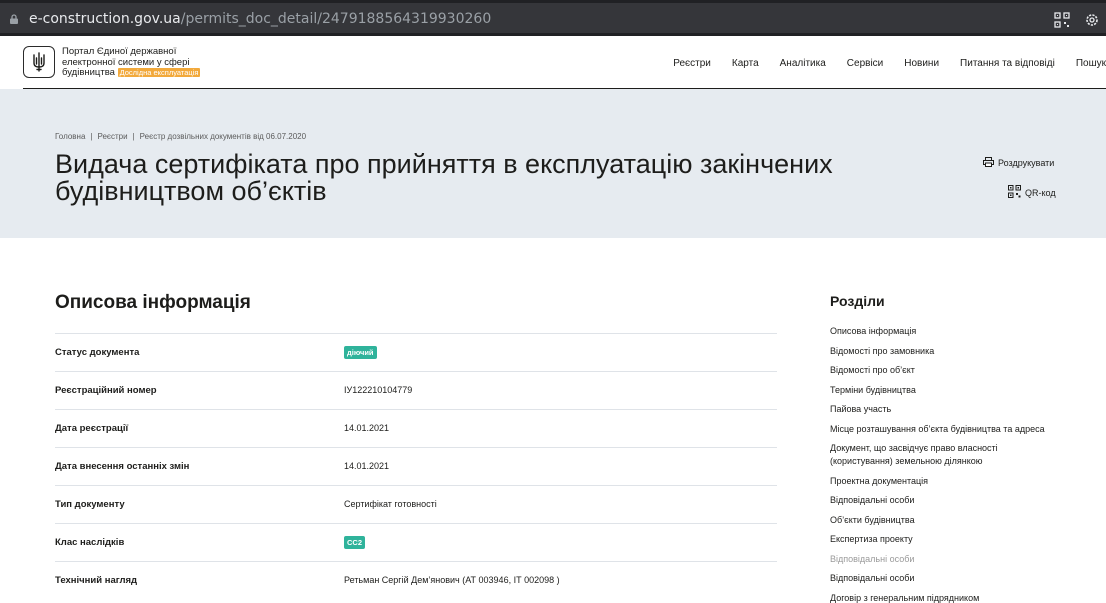  Describe the element at coordinates (122, 466) in the screenshot. I see `row-key: Дата внесення останніх змін` at that location.